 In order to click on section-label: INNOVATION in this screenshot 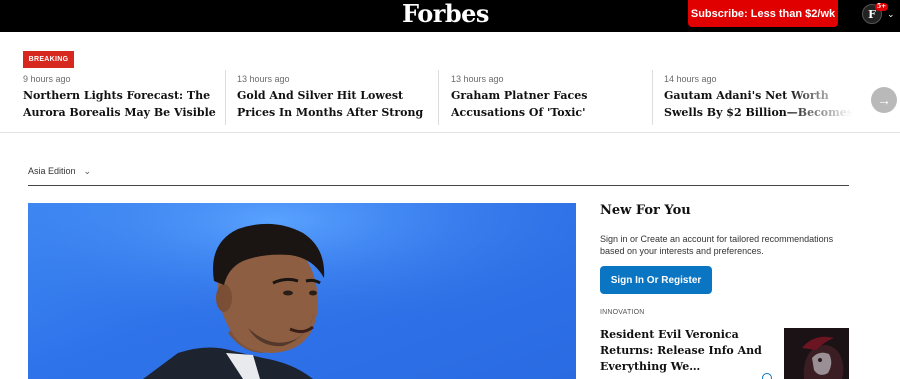, I will do `click(622, 312)`.